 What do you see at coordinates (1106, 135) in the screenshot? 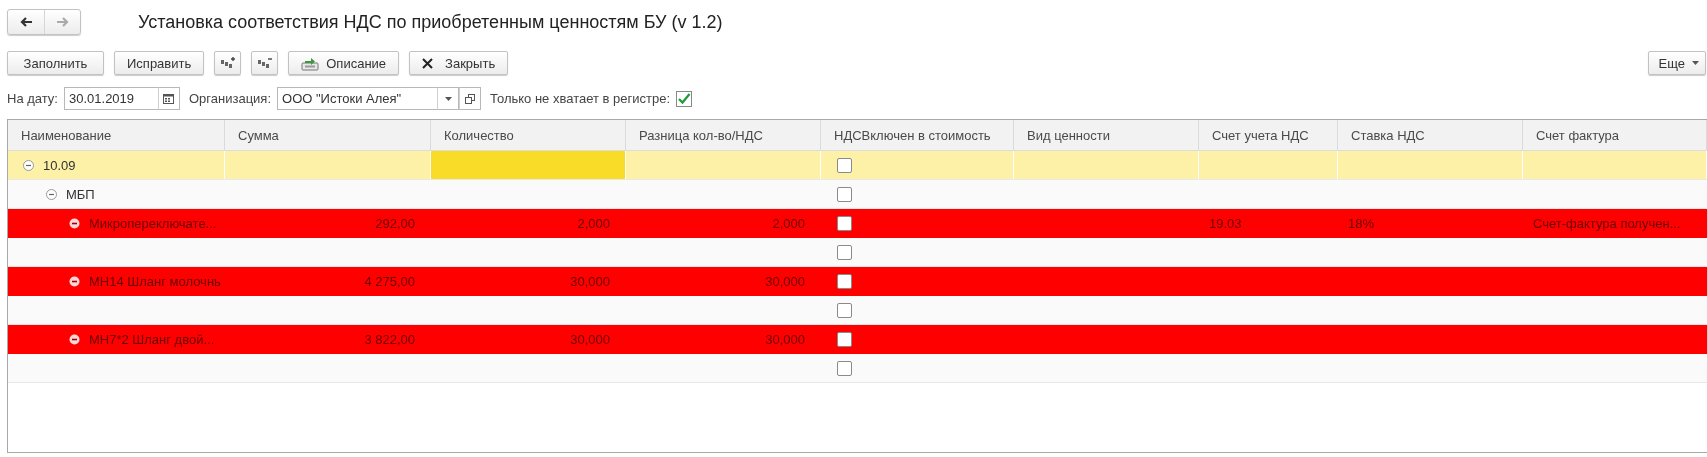
I see `column-header: Вид ценности` at bounding box center [1106, 135].